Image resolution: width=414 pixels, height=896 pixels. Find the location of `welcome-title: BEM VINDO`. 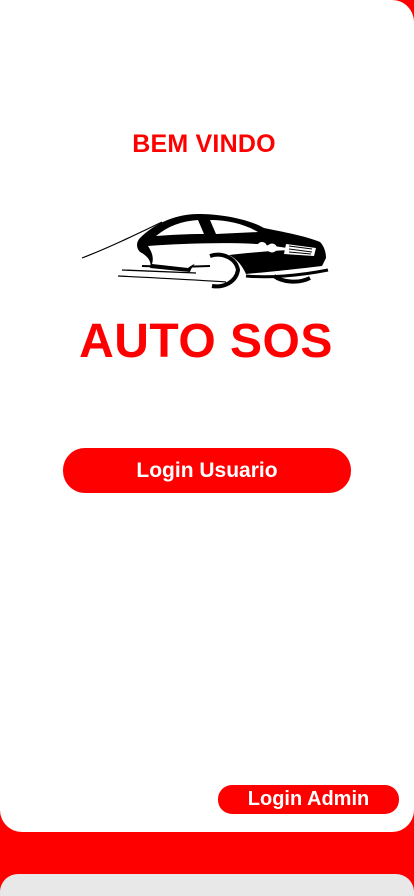

welcome-title: BEM VINDO is located at coordinates (204, 144).